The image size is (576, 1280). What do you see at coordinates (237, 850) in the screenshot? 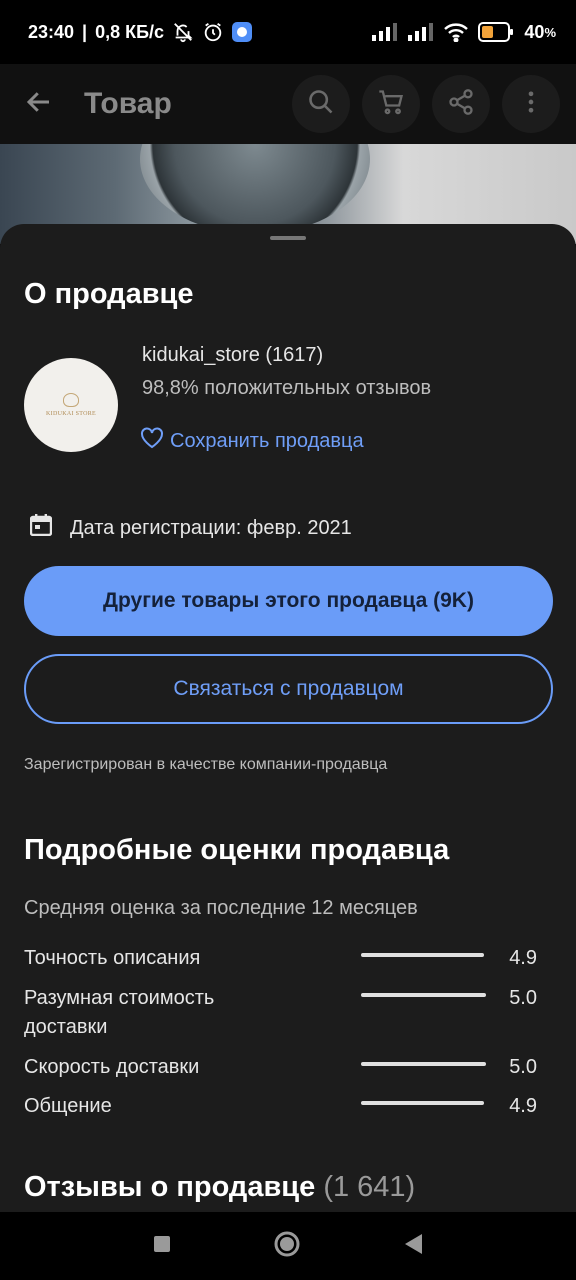
I see `section-title-ratings: Подробные оценки продавца` at bounding box center [237, 850].